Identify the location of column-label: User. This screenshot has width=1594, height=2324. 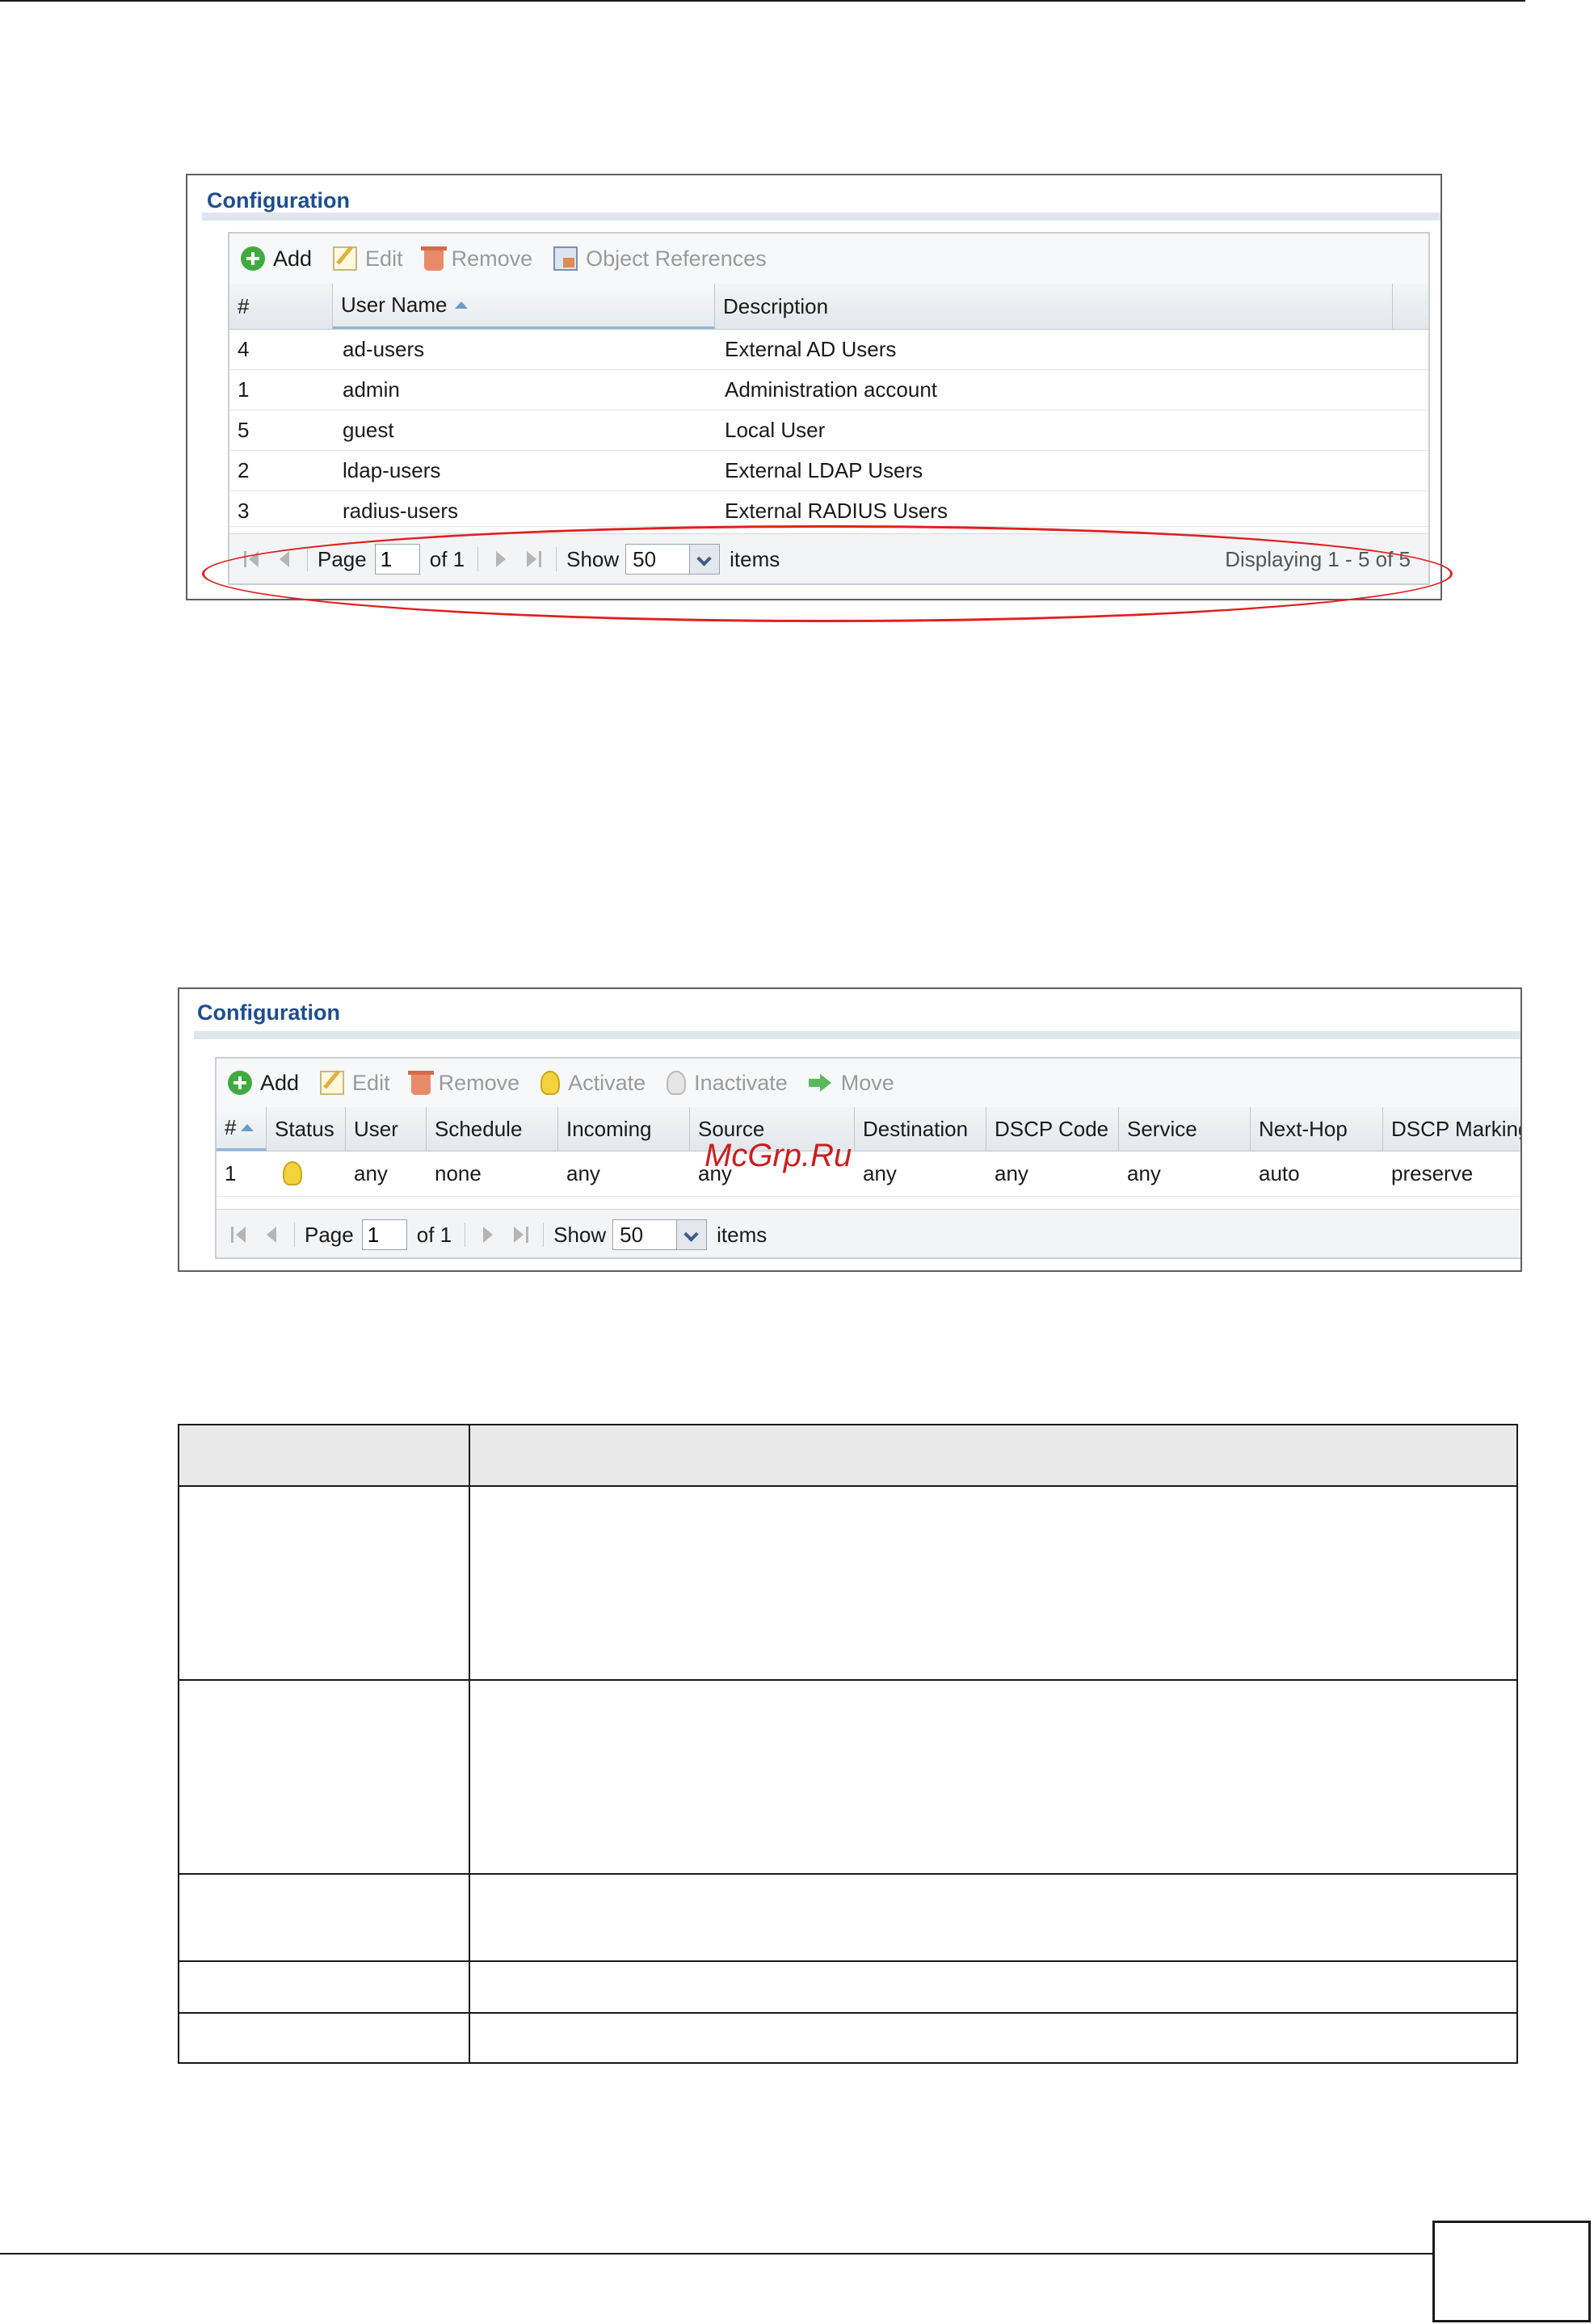
(376, 1128).